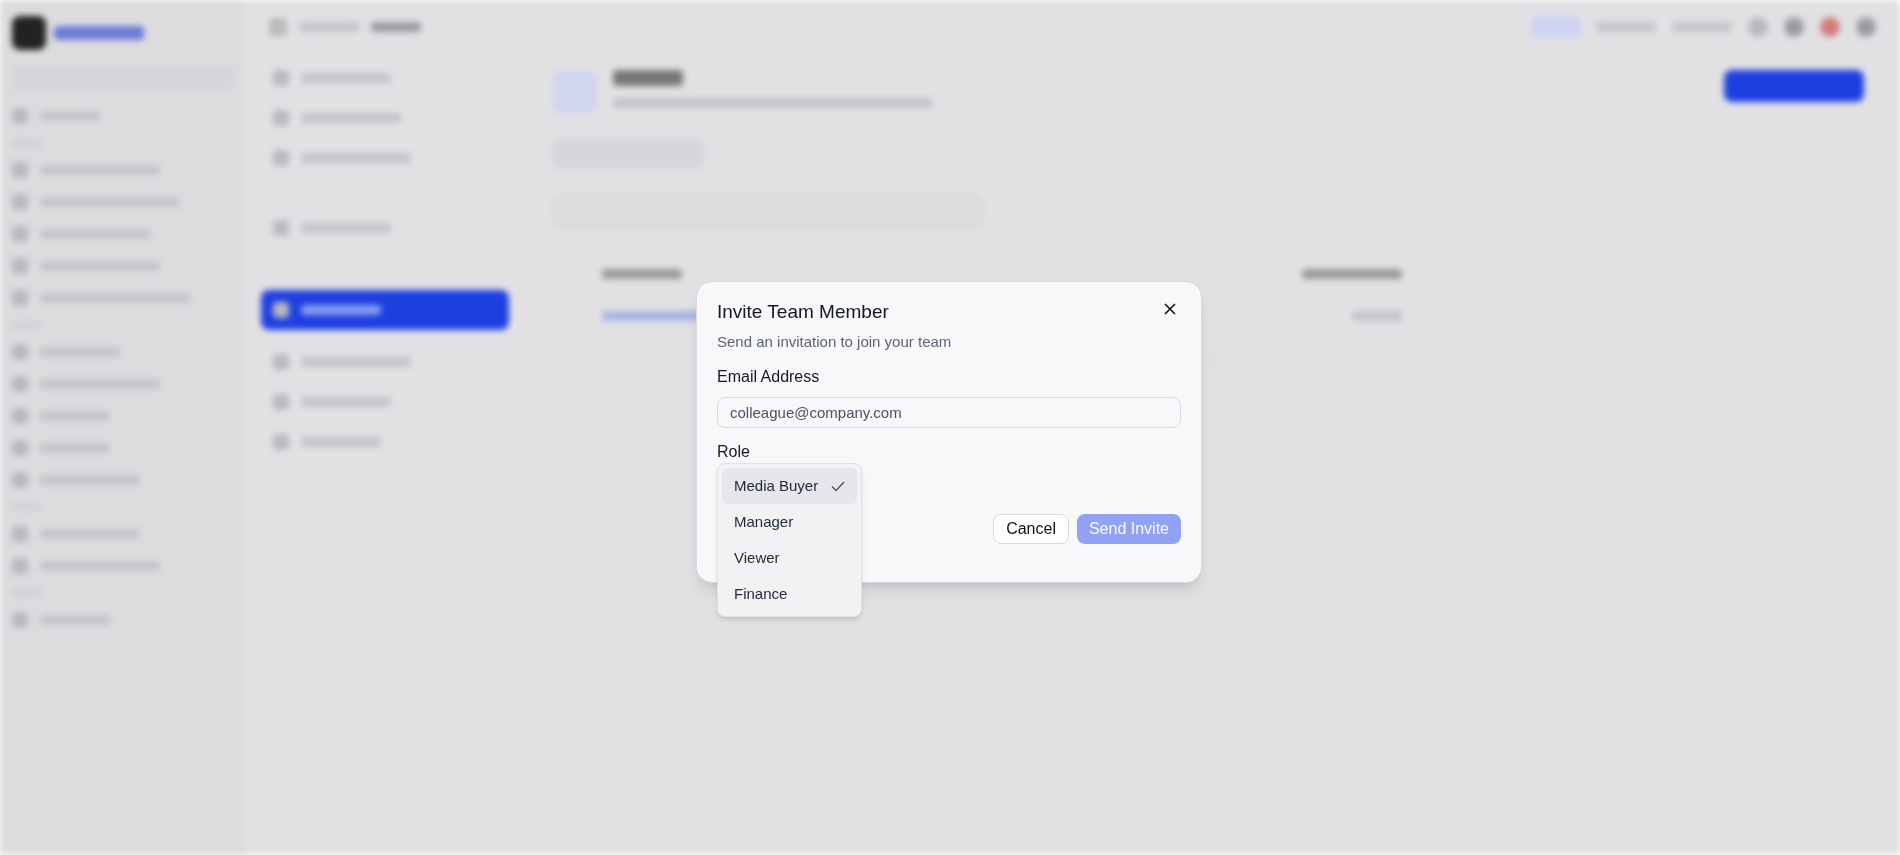 The image size is (1900, 855). Describe the element at coordinates (838, 486) in the screenshot. I see `check-icon` at that location.